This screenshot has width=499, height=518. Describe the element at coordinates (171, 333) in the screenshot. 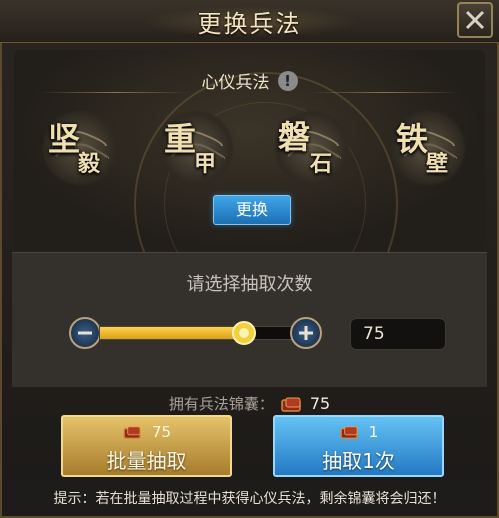

I see `slider-fill` at that location.